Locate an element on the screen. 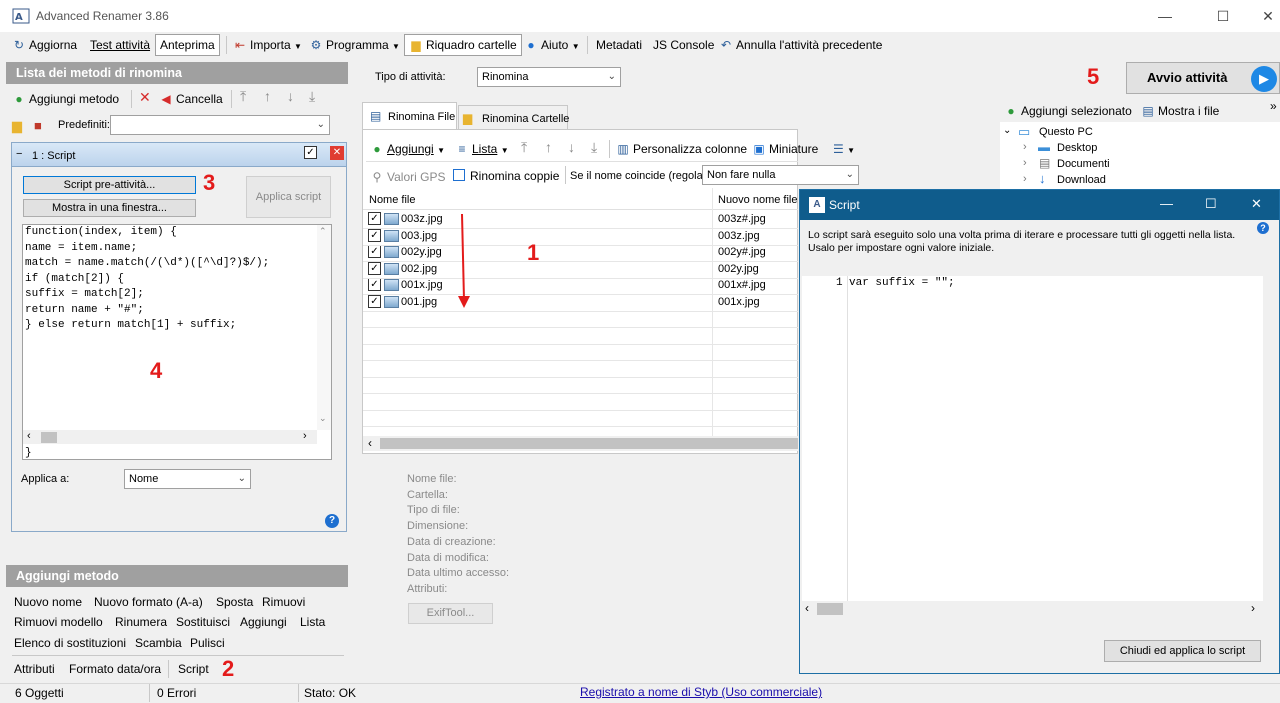 The width and height of the screenshot is (1280, 703). file-name: 003.jpg is located at coordinates (419, 236).